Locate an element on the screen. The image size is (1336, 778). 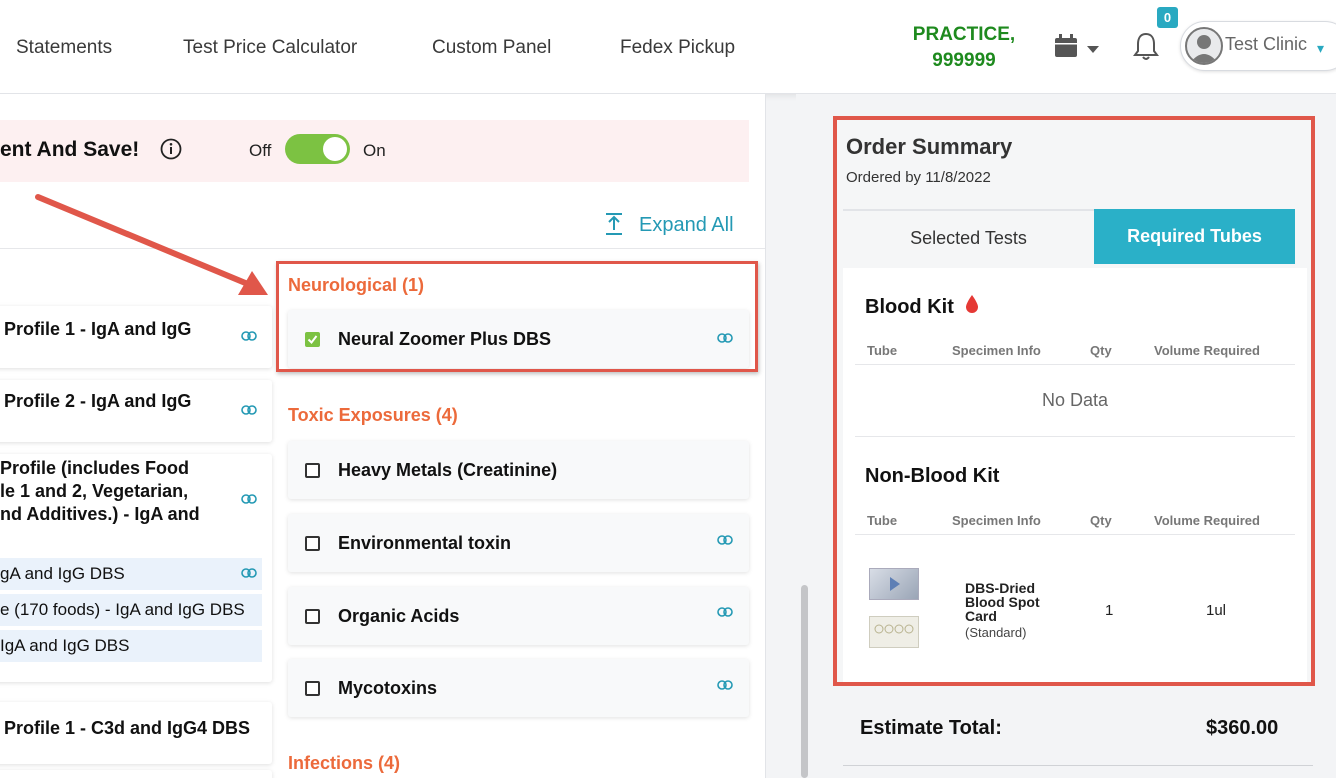
toggle-on-label: On is located at coordinates (374, 150).